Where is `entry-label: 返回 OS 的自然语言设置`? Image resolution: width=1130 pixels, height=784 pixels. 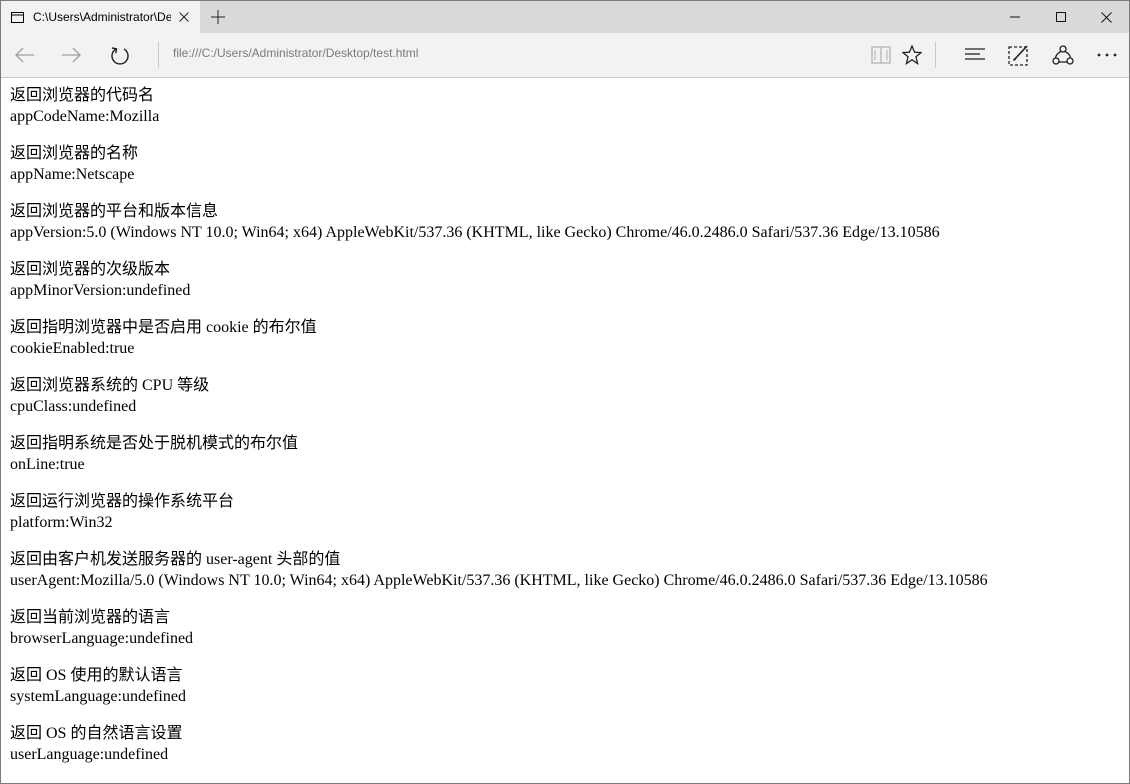
entry-label: 返回 OS 的自然语言设置 is located at coordinates (96, 733).